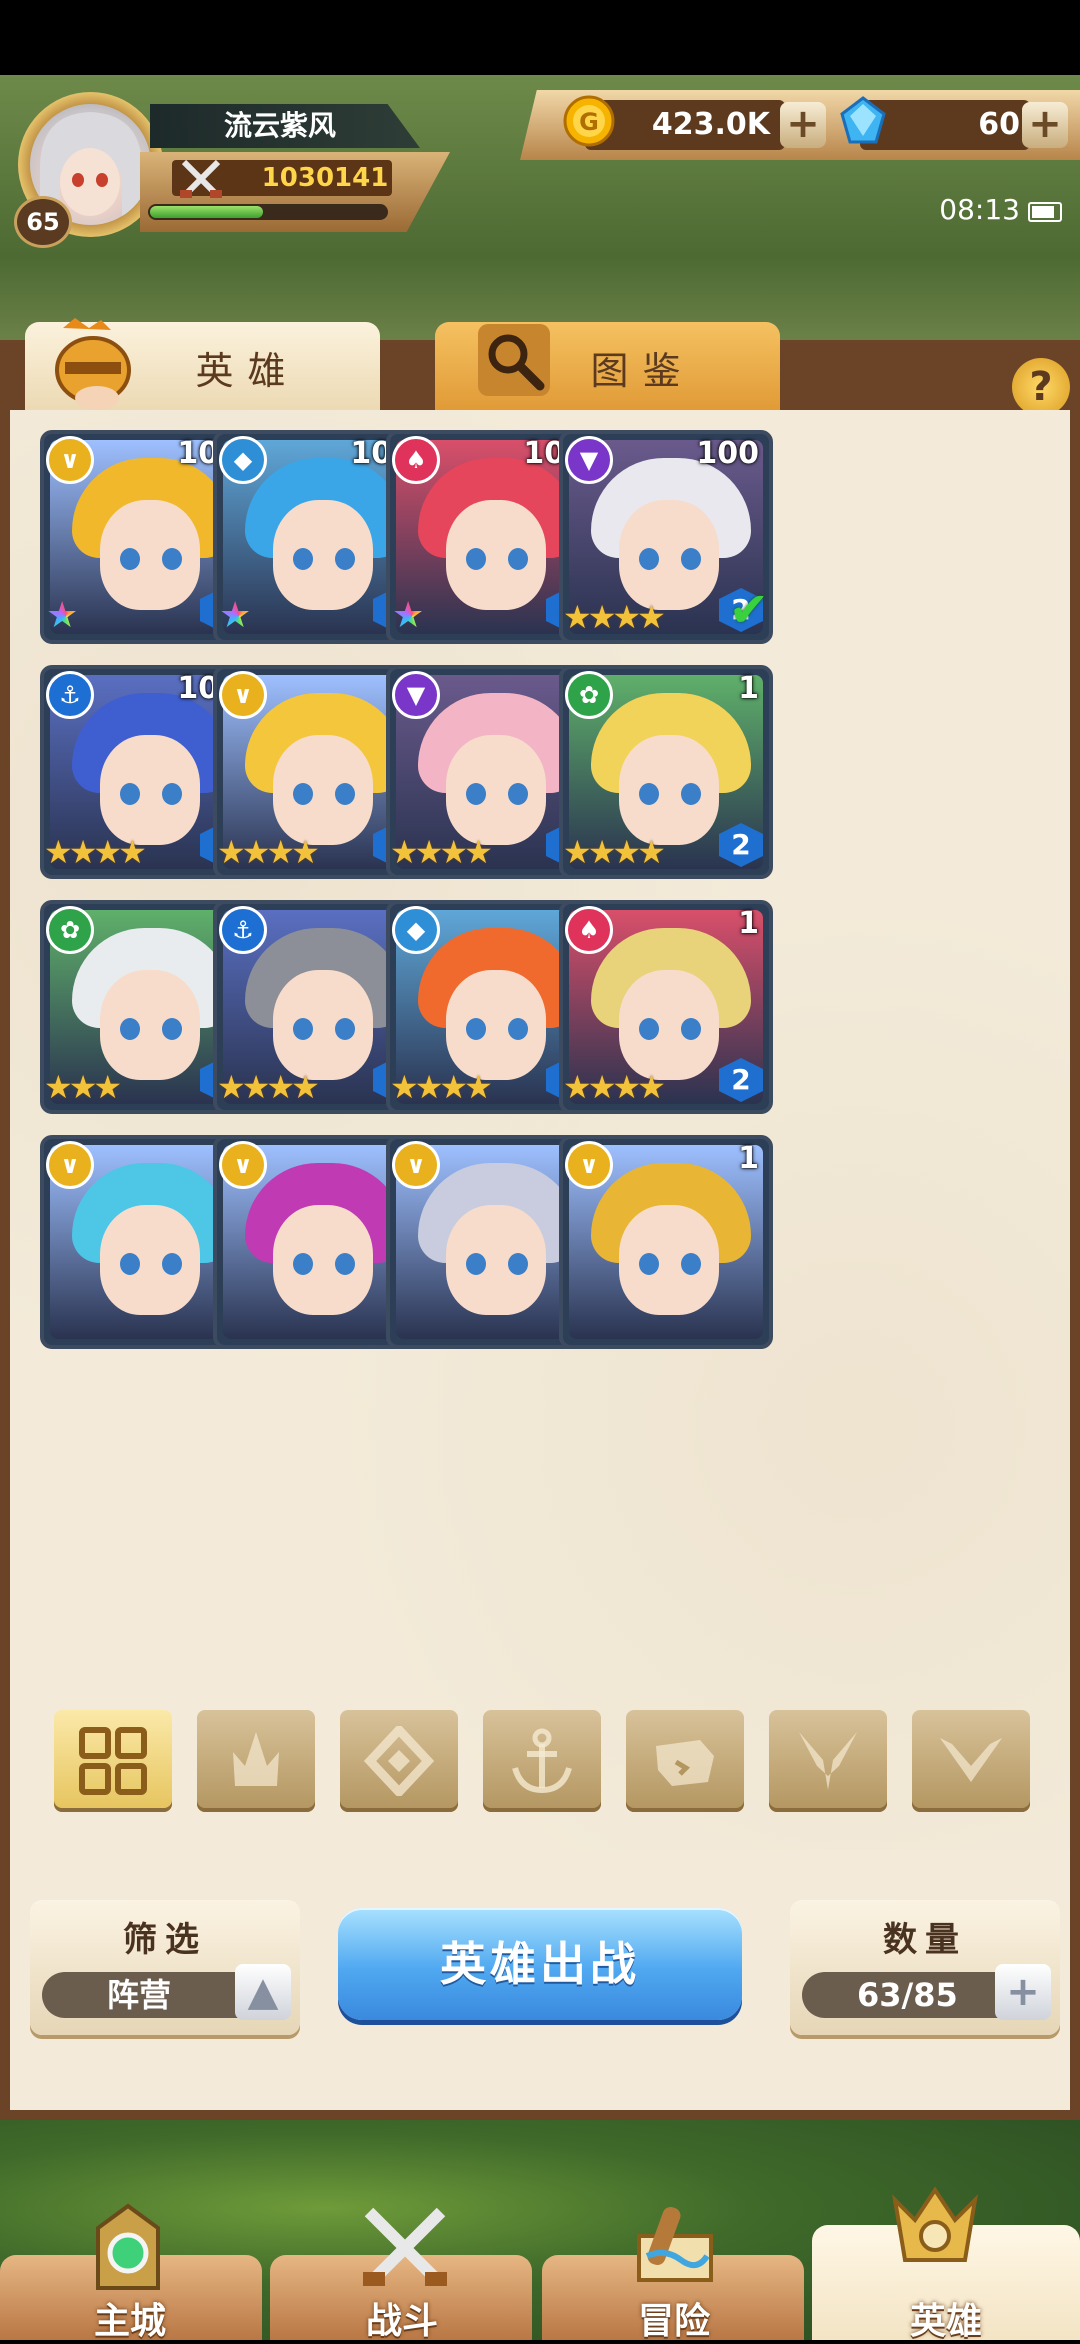 Image resolution: width=1080 pixels, height=2344 pixels. What do you see at coordinates (748, 610) in the screenshot?
I see `check-icon: ✔` at bounding box center [748, 610].